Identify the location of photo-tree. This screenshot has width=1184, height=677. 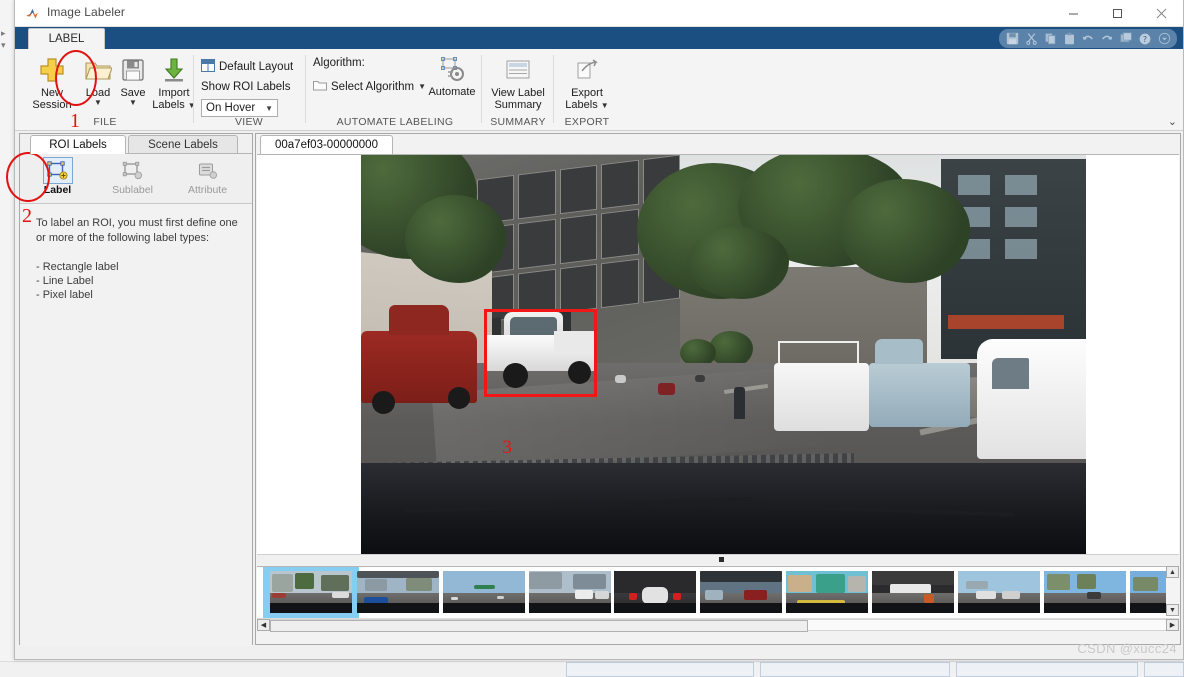
(738, 263).